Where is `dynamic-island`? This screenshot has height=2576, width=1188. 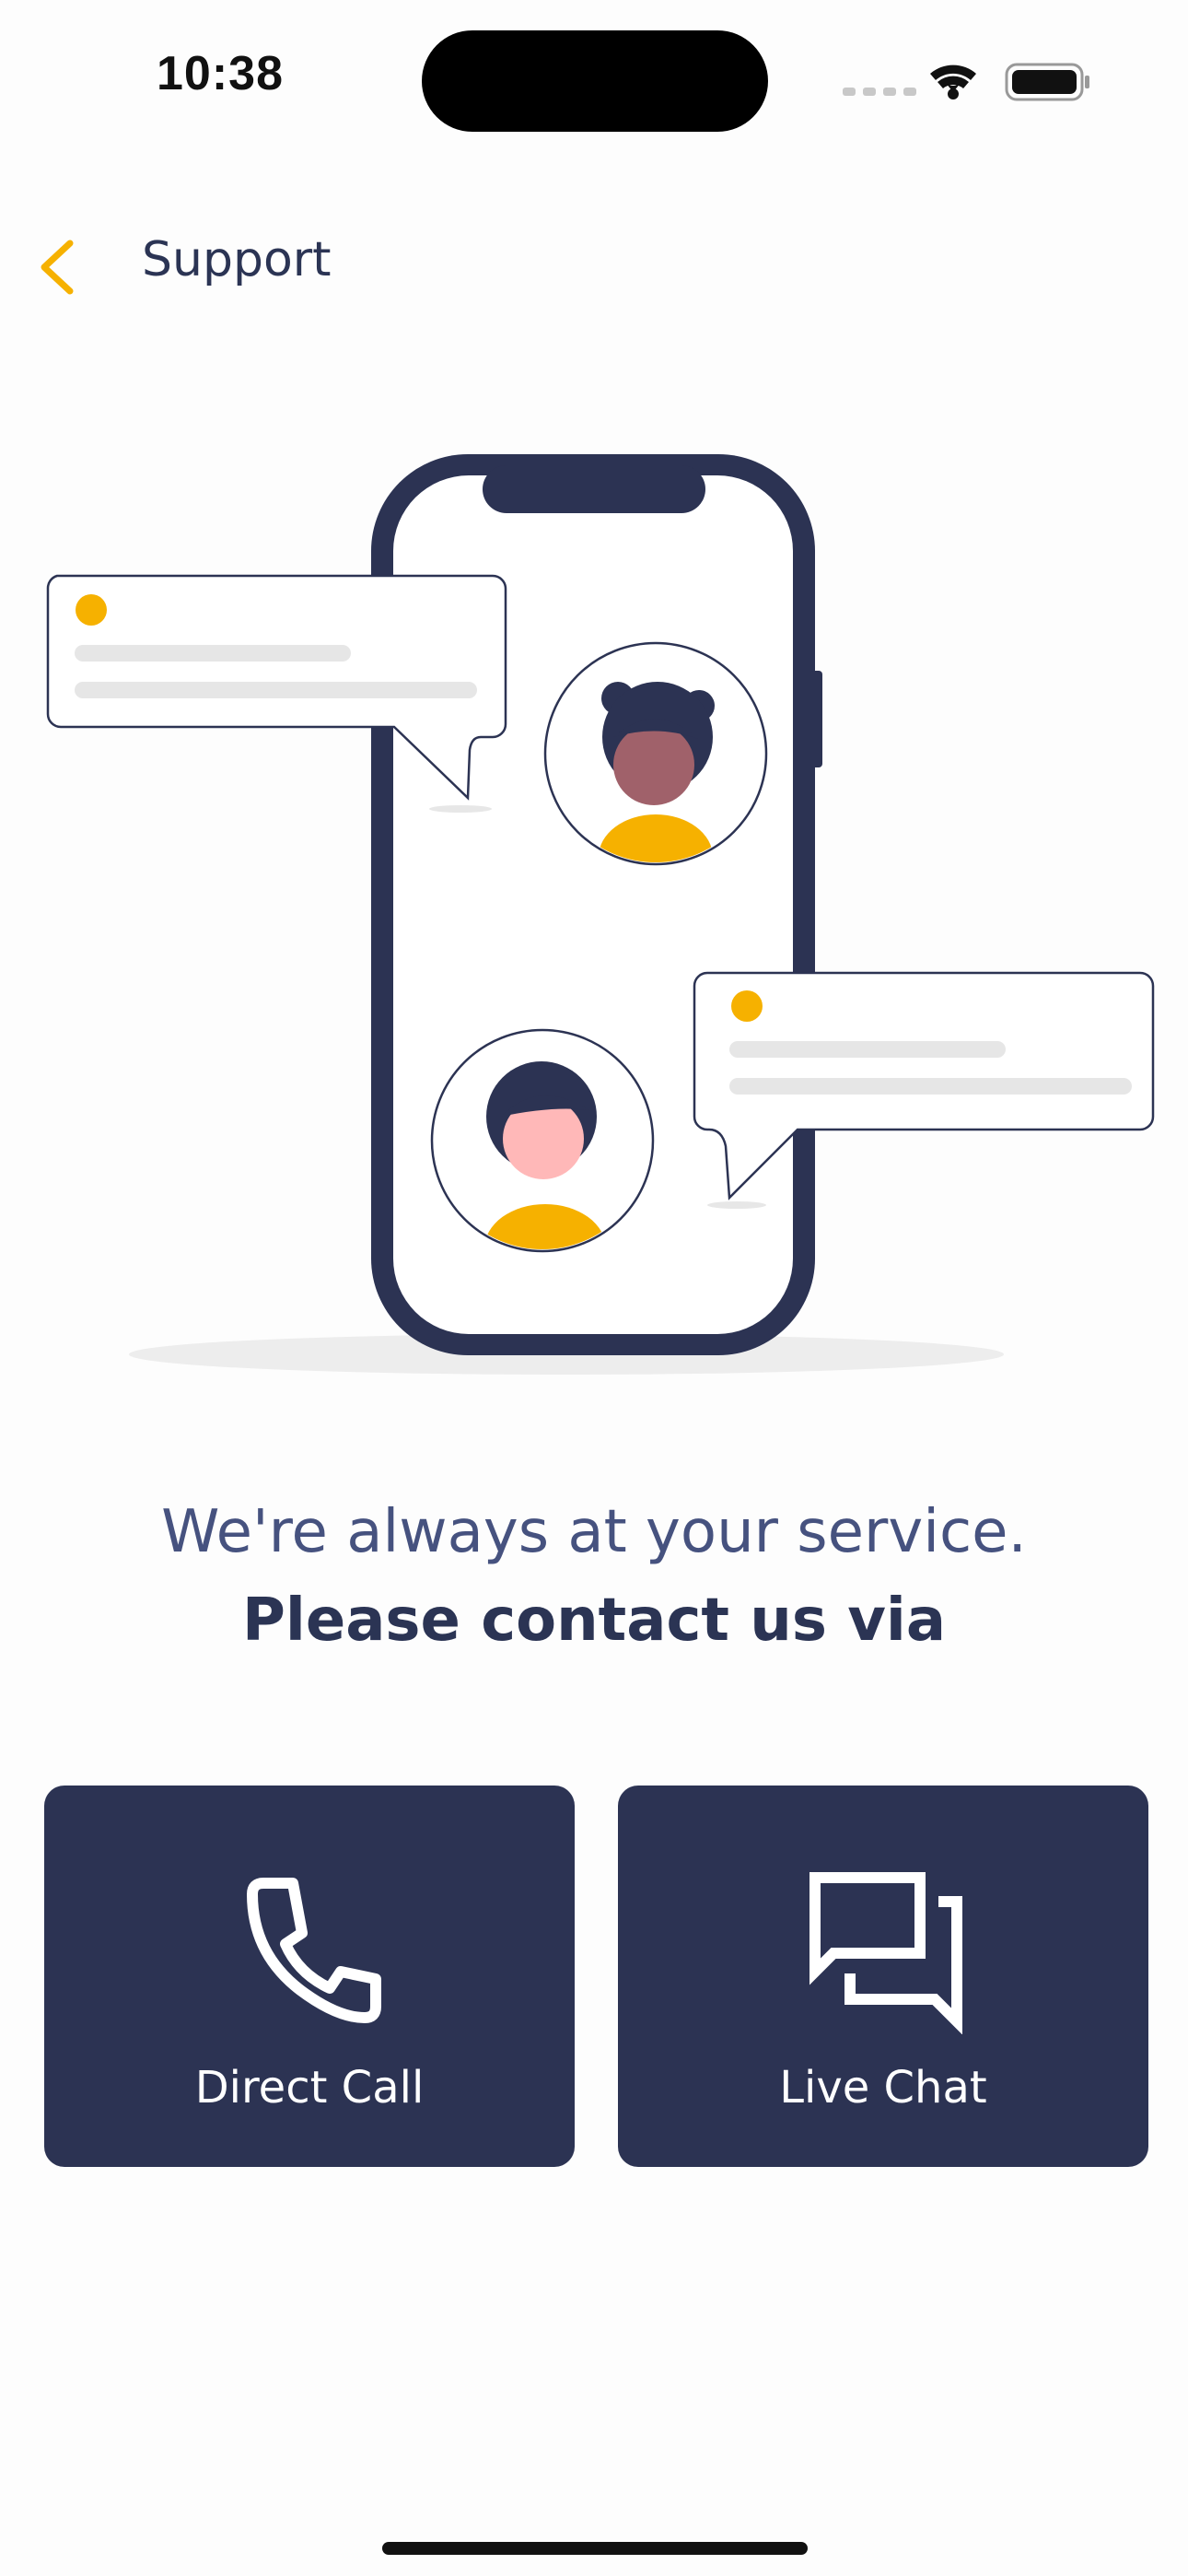
dynamic-island is located at coordinates (595, 81).